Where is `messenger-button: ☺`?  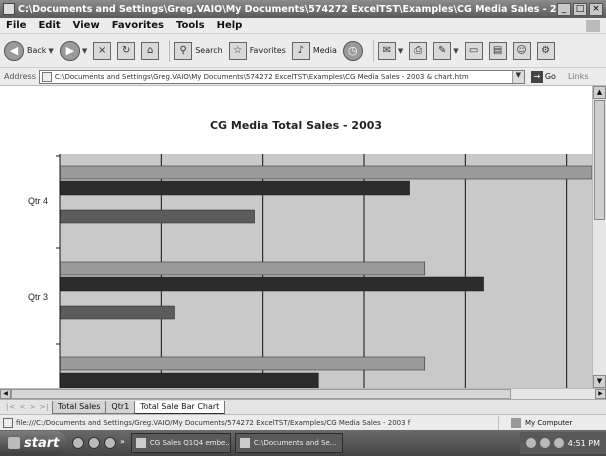 messenger-button: ☺ is located at coordinates (521, 51).